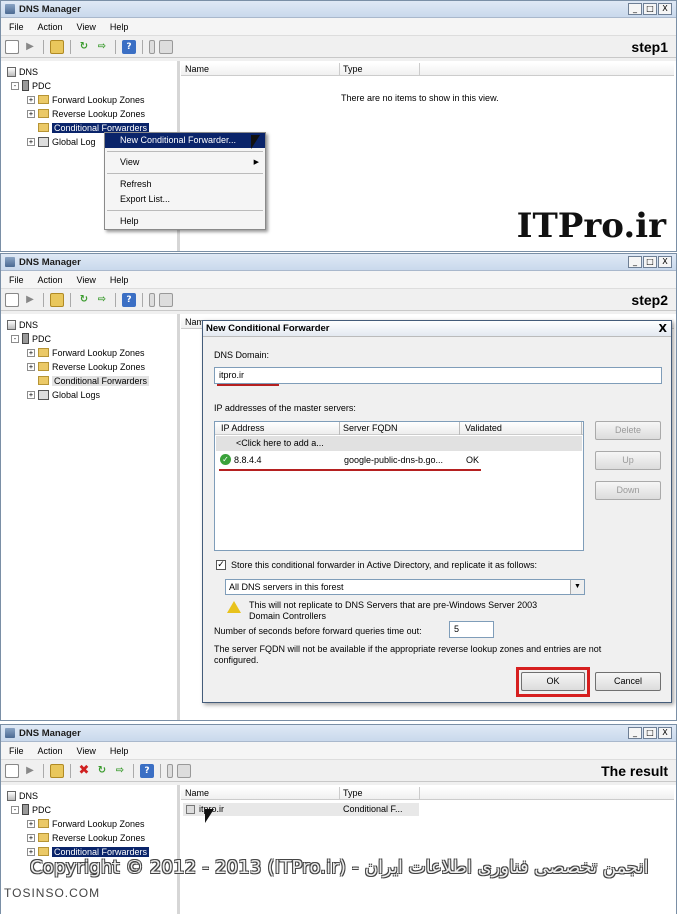  I want to click on store-in-ad-checkbox: ✓, so click(221, 565).